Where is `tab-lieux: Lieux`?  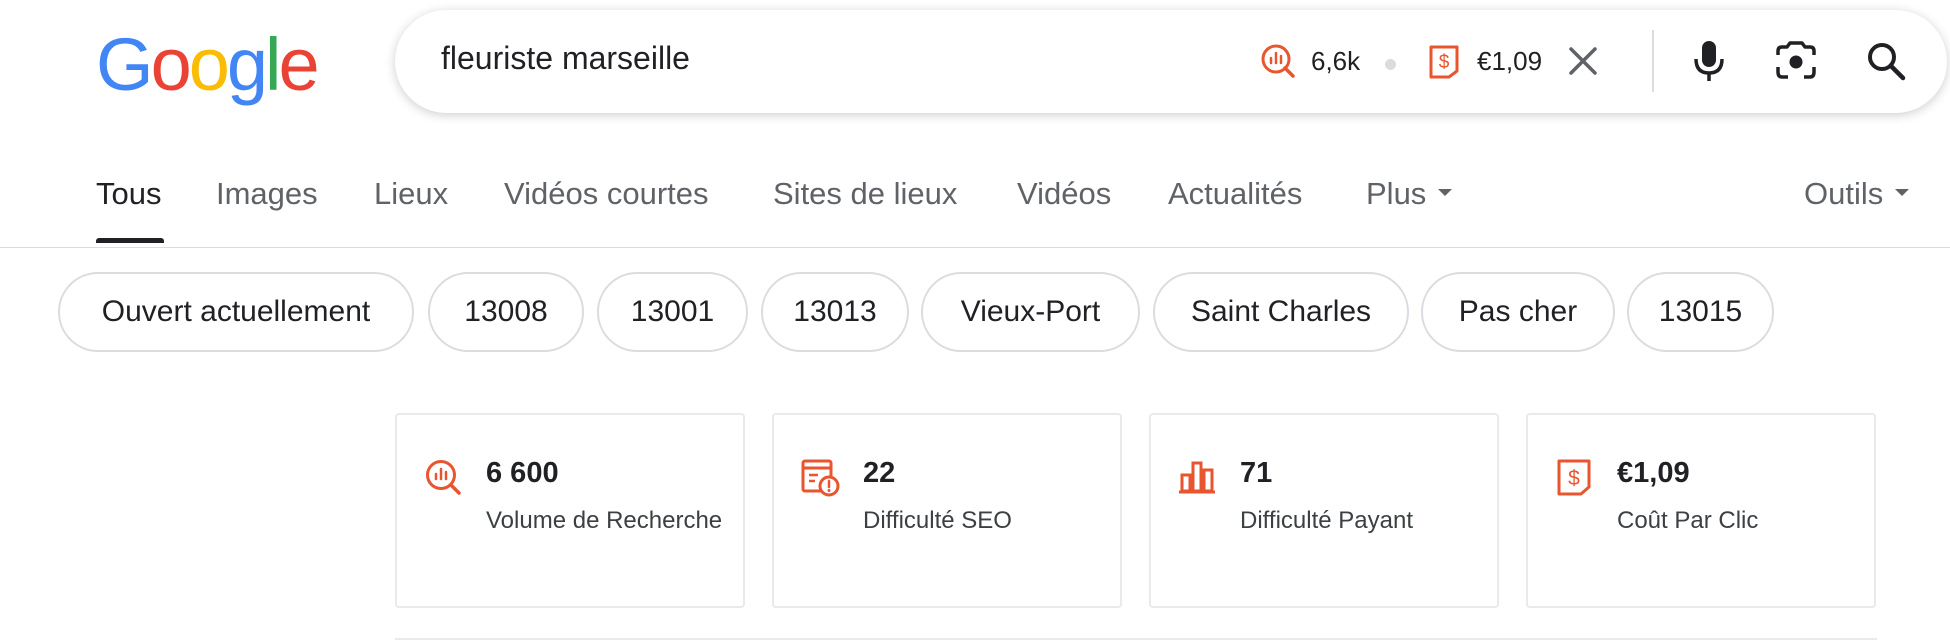 tab-lieux: Lieux is located at coordinates (411, 194).